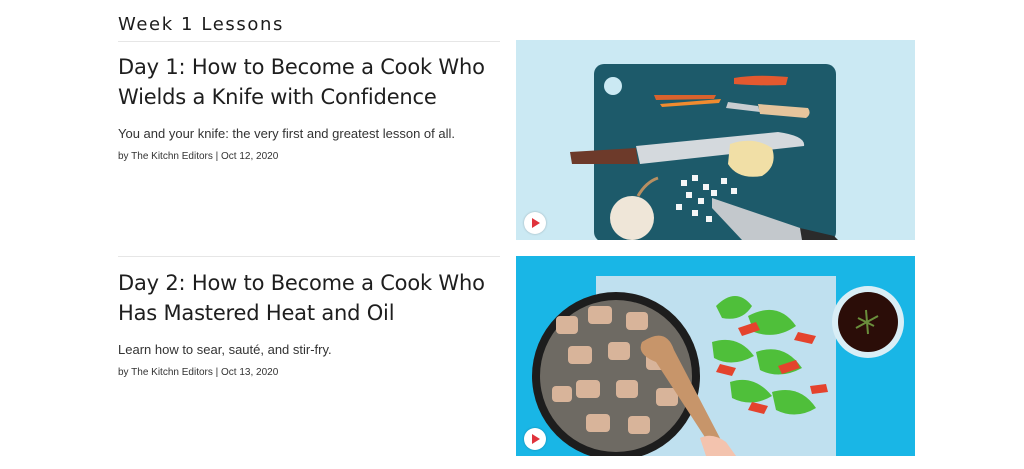  I want to click on lesson-title-line1: Day 2: How to Become a Cook Who, so click(309, 283).